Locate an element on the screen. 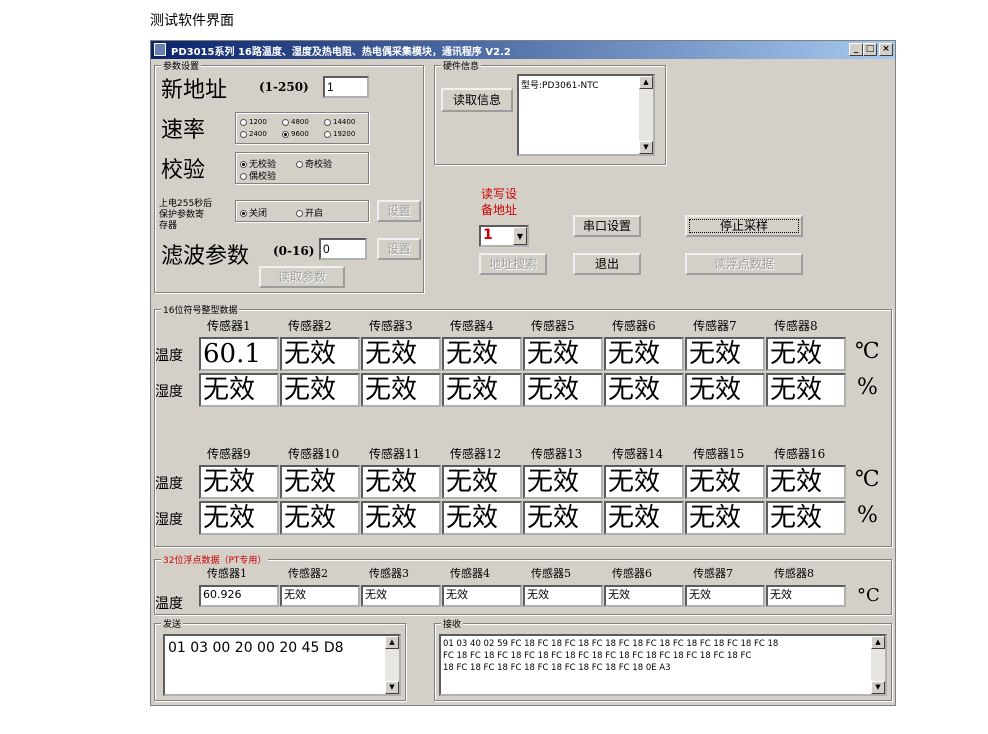  protect-option-off: 关闭 is located at coordinates (253, 212).